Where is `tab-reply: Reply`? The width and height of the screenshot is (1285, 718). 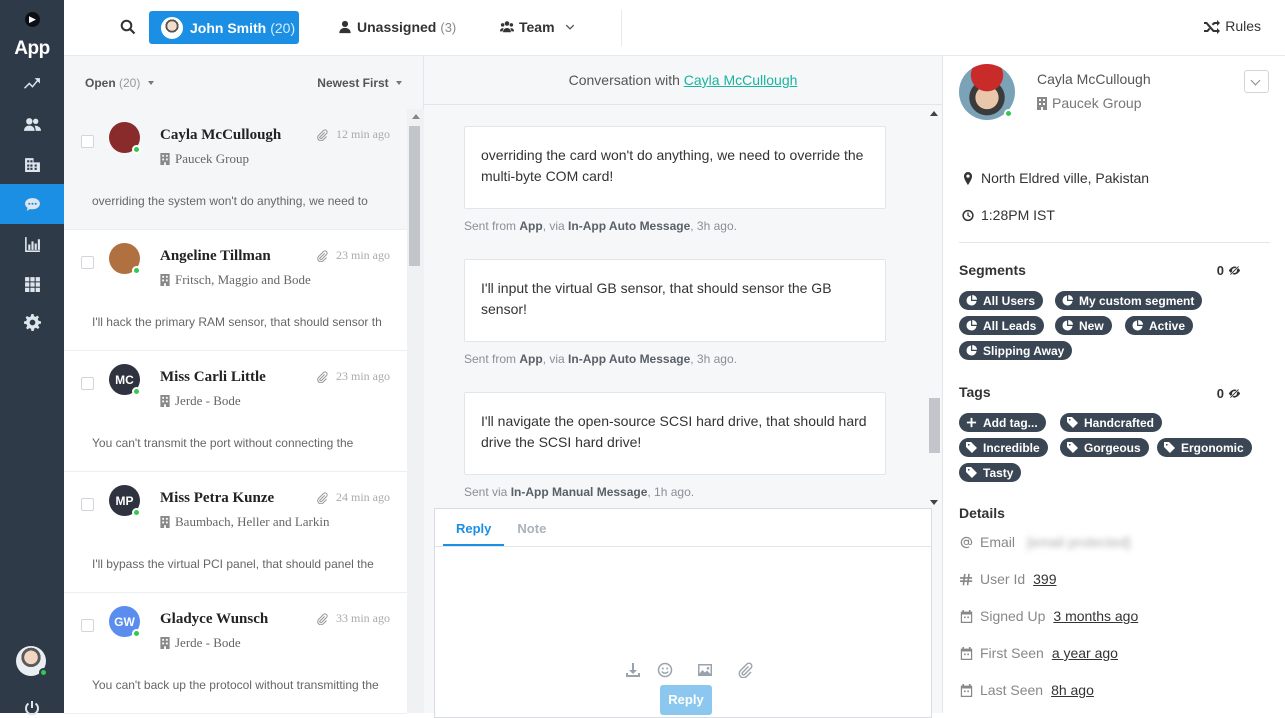 tab-reply: Reply is located at coordinates (474, 527).